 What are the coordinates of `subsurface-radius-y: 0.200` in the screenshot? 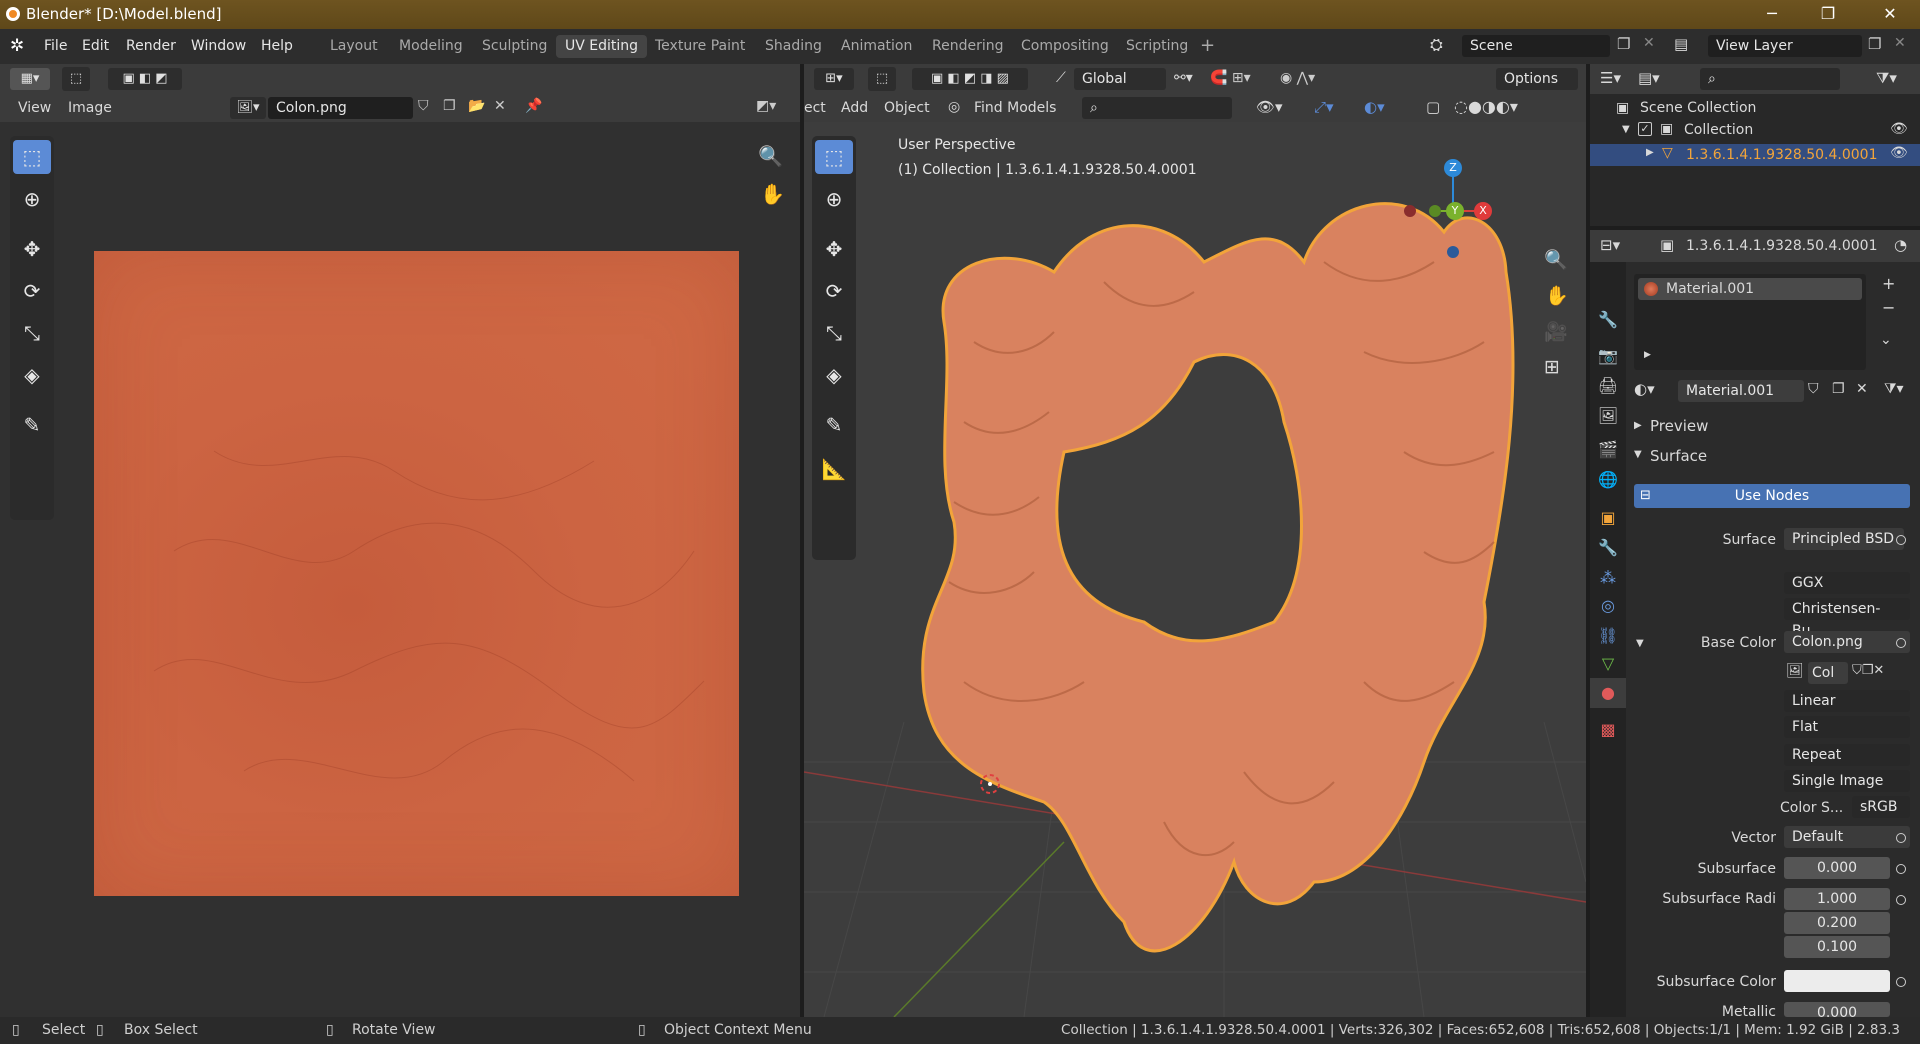 It's located at (1837, 923).